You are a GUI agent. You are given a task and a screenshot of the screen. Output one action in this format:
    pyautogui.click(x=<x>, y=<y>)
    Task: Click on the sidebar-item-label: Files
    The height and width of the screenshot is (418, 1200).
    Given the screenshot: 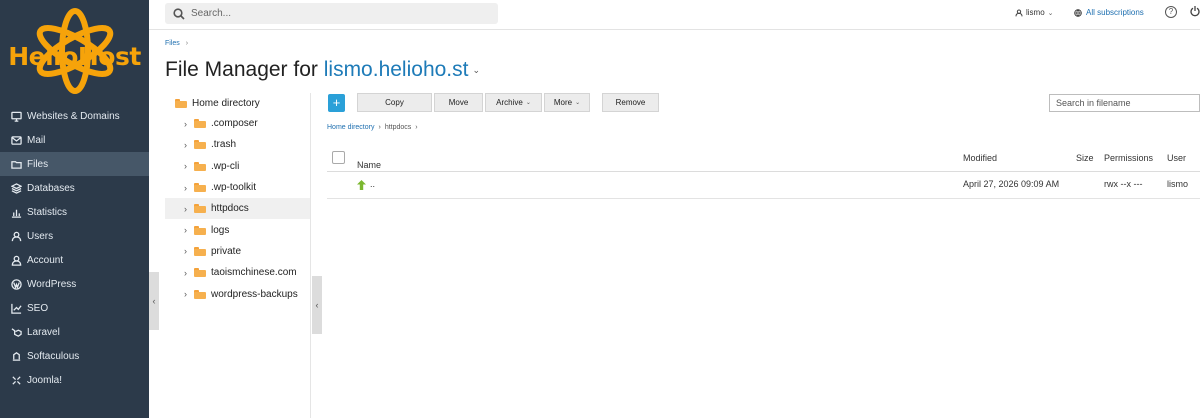 What is the action you would take?
    pyautogui.click(x=38, y=164)
    